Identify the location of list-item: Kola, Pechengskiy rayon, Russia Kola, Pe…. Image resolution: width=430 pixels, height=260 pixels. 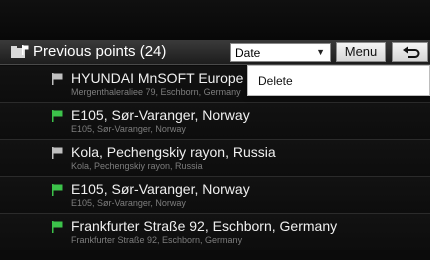
(215, 158).